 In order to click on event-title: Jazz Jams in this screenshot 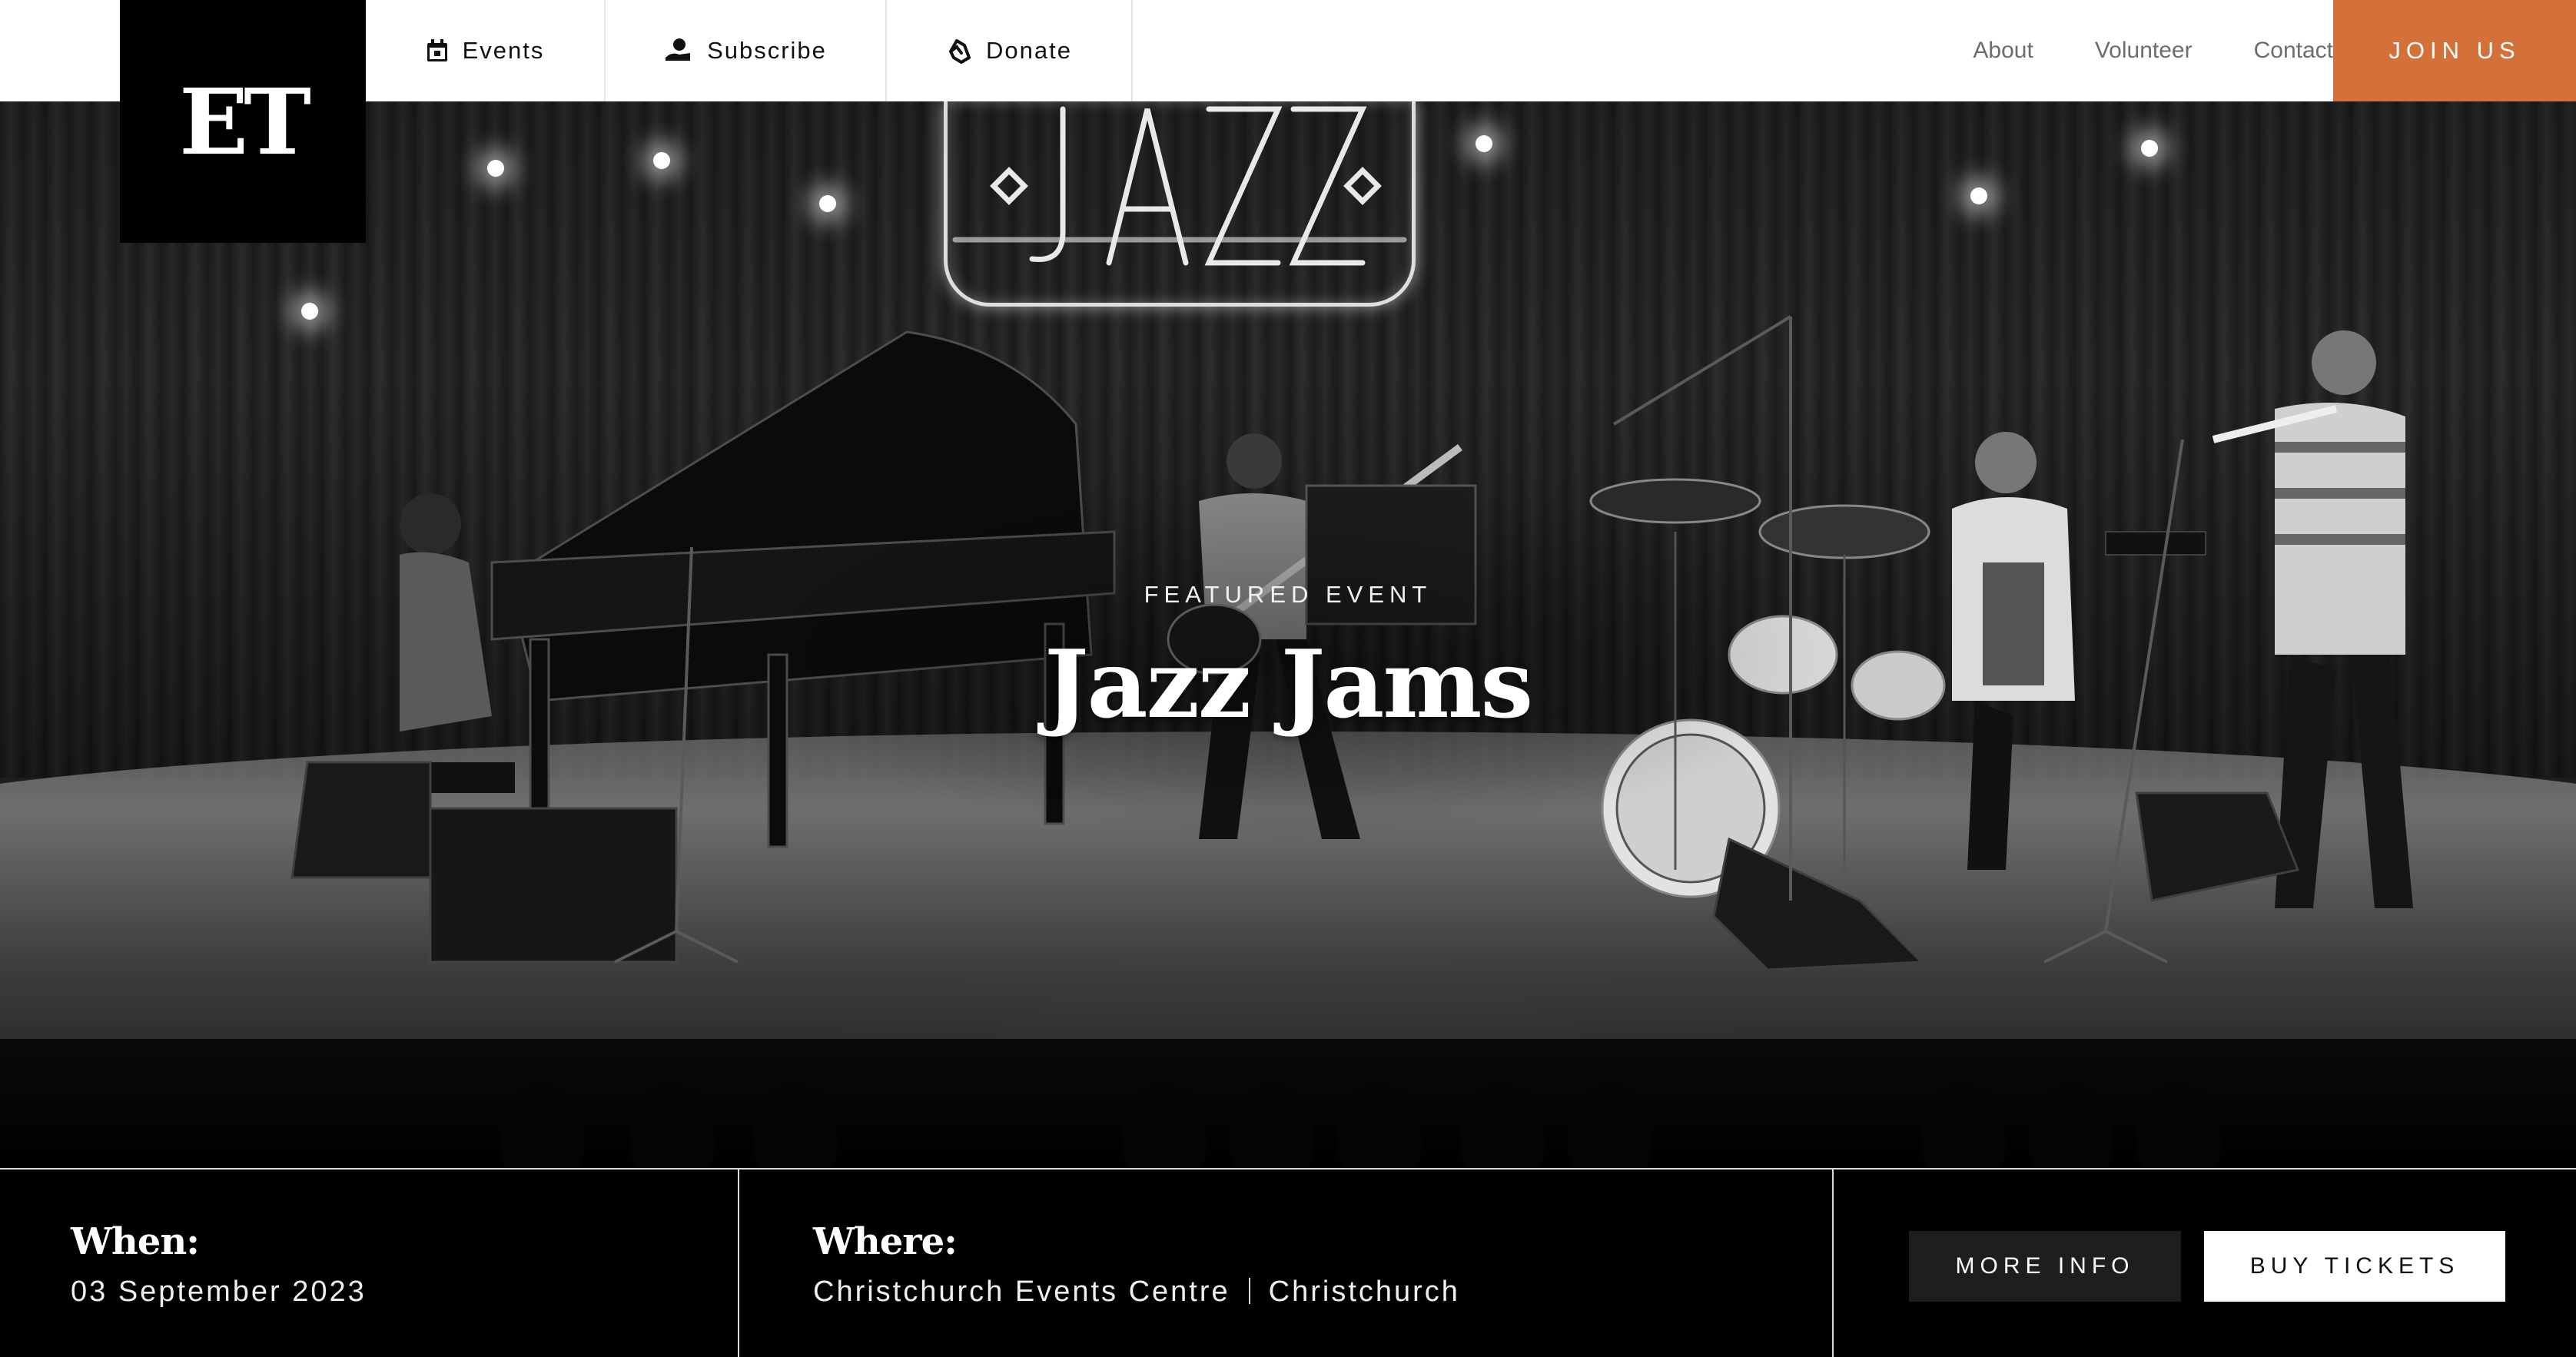, I will do `click(1288, 684)`.